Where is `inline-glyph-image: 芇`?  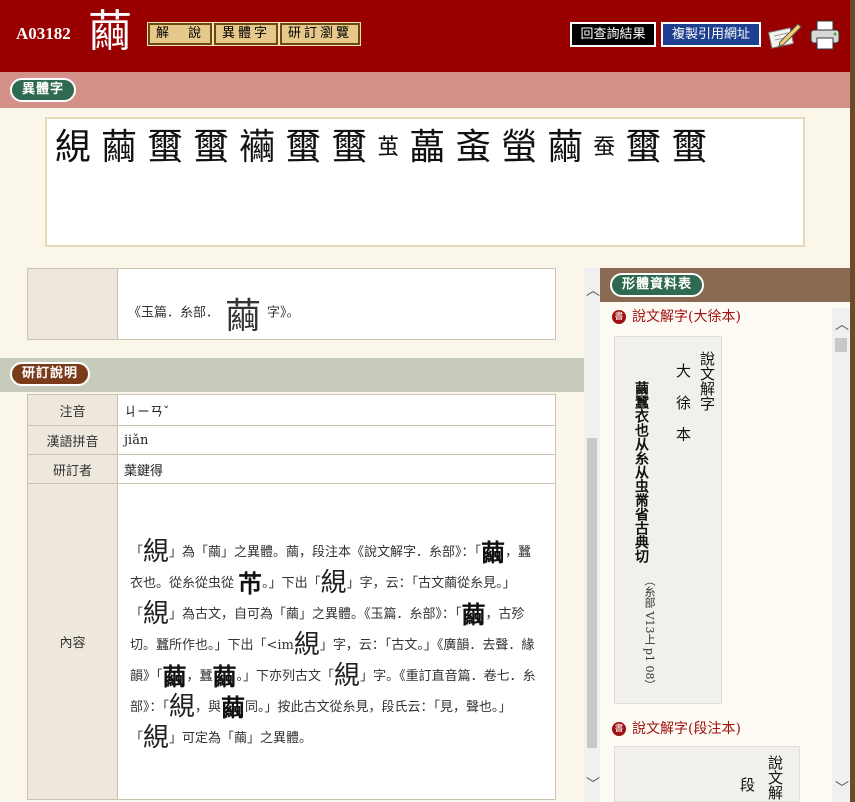 inline-glyph-image: 芇 is located at coordinates (250, 583).